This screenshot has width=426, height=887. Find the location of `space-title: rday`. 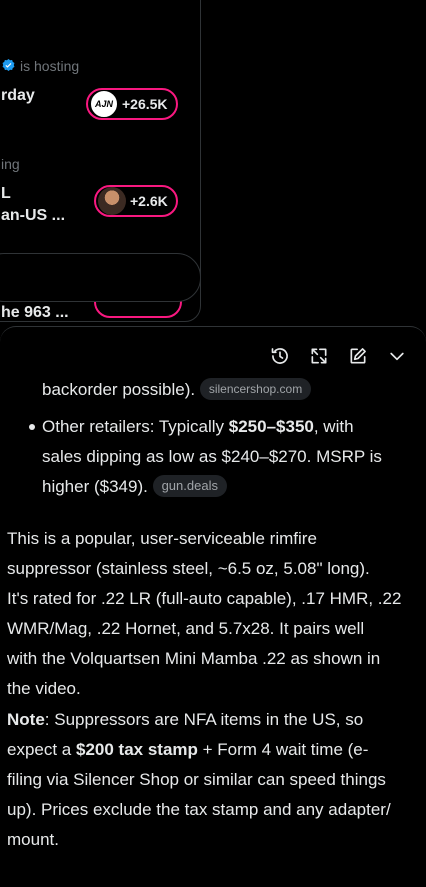

space-title: rday is located at coordinates (18, 96).